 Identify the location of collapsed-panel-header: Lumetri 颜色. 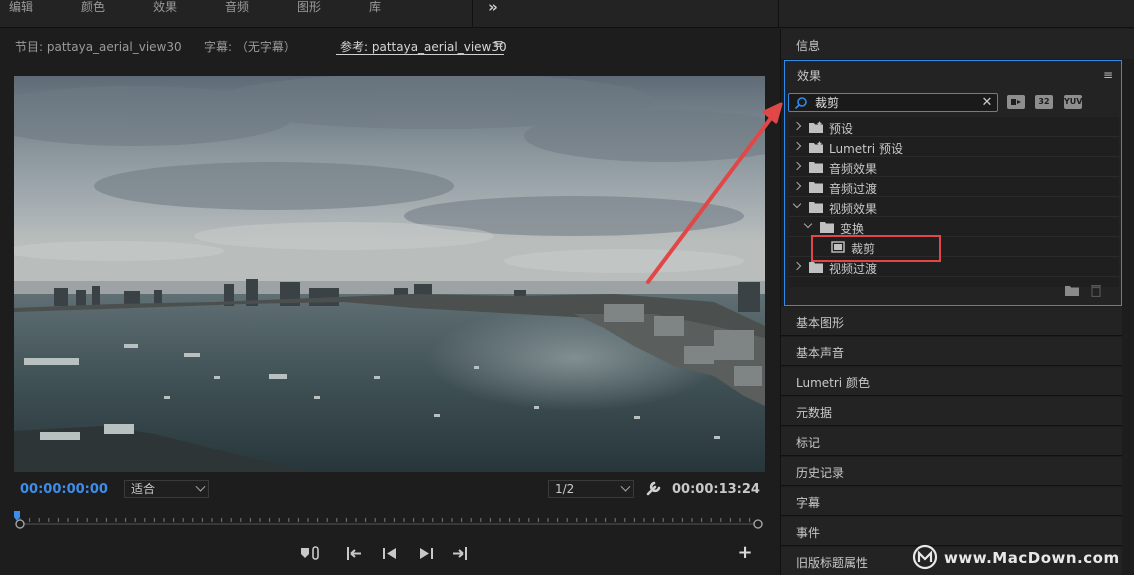
(951, 381).